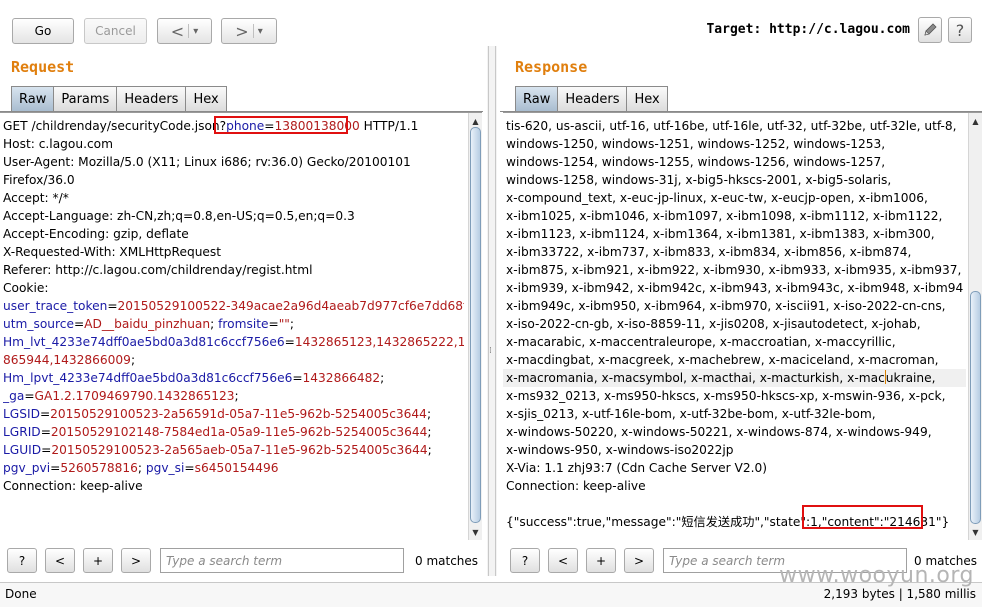  What do you see at coordinates (839, 29) in the screenshot?
I see `target-url: http://c.lagou.com` at bounding box center [839, 29].